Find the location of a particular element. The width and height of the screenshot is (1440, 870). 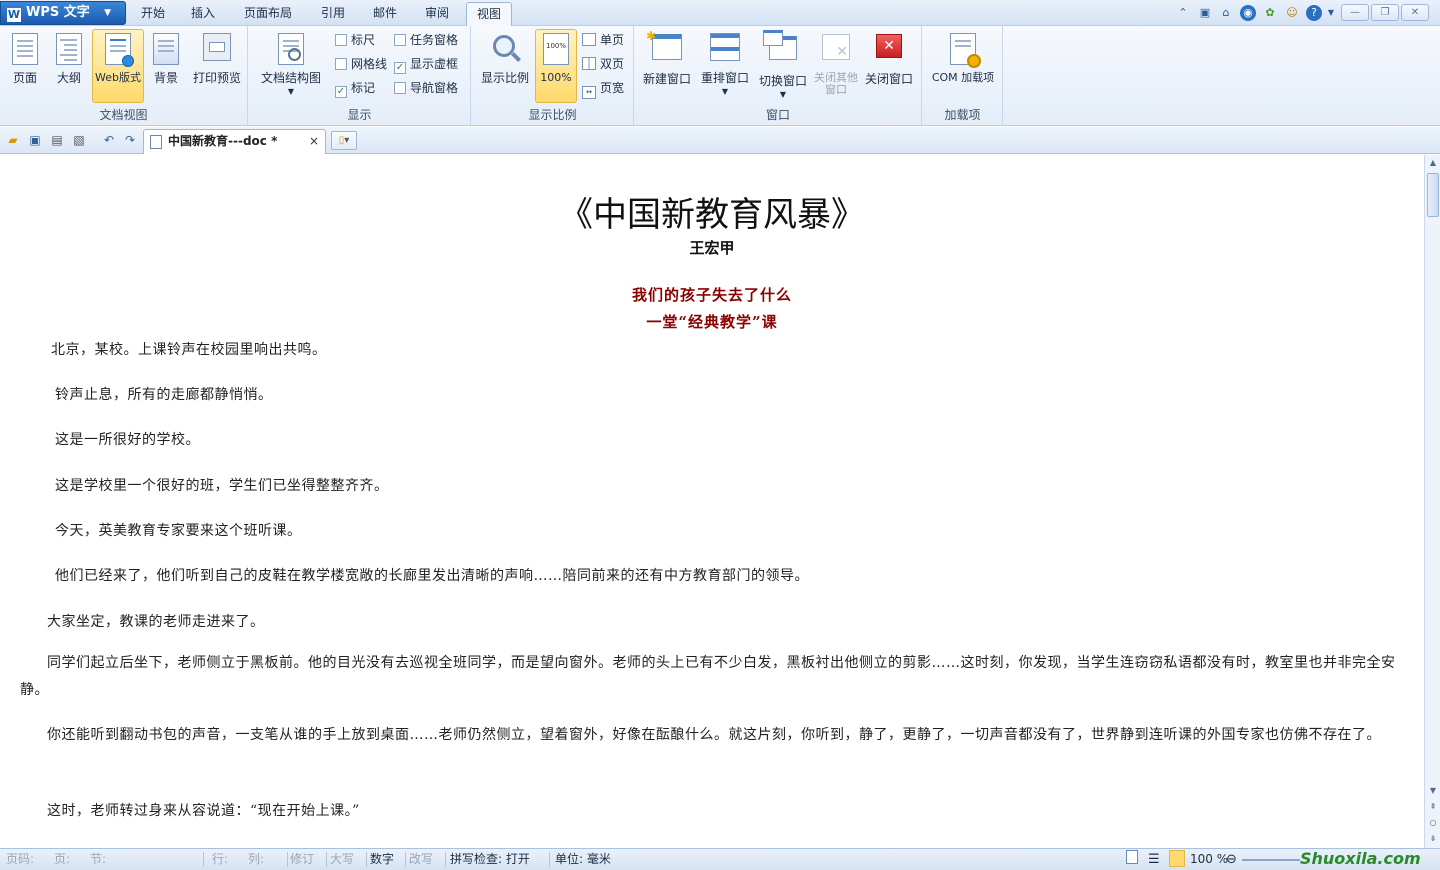

restore-button: ❐ is located at coordinates (1385, 12).